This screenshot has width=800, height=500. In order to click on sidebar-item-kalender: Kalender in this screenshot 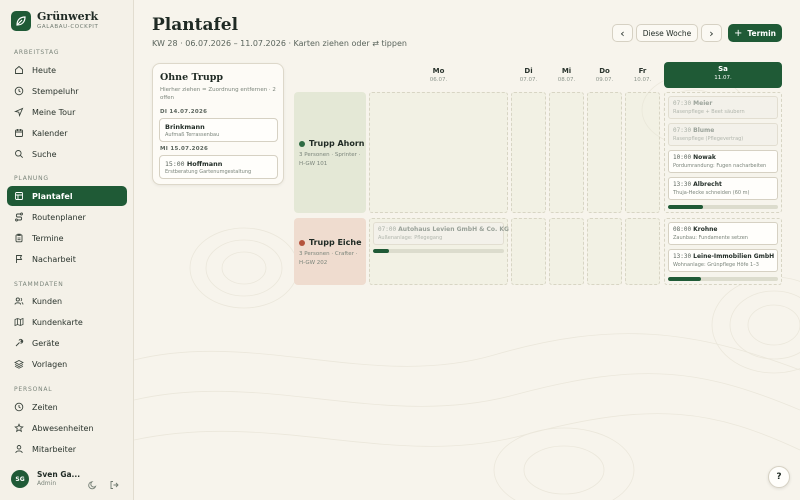, I will do `click(67, 133)`.